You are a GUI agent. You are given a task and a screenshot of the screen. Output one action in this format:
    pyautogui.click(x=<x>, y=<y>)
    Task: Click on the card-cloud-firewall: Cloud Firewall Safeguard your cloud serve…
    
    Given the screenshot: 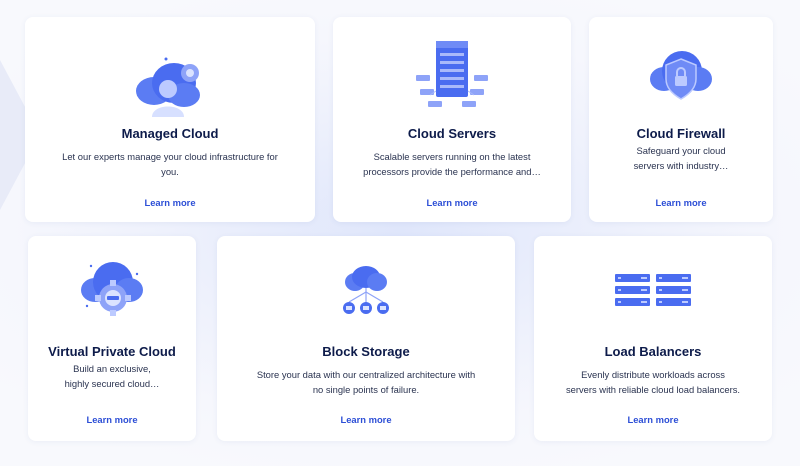 What is the action you would take?
    pyautogui.click(x=681, y=119)
    